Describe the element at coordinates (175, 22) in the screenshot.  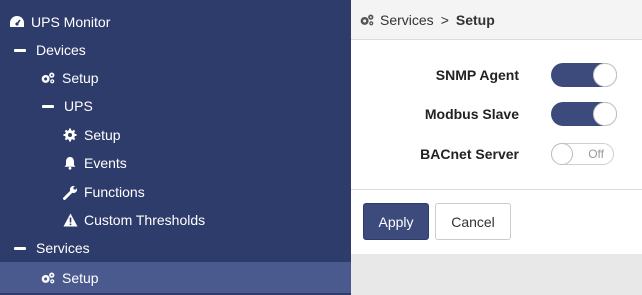
I see `sidebar-item-ups-monitor: UPS Monitor` at that location.